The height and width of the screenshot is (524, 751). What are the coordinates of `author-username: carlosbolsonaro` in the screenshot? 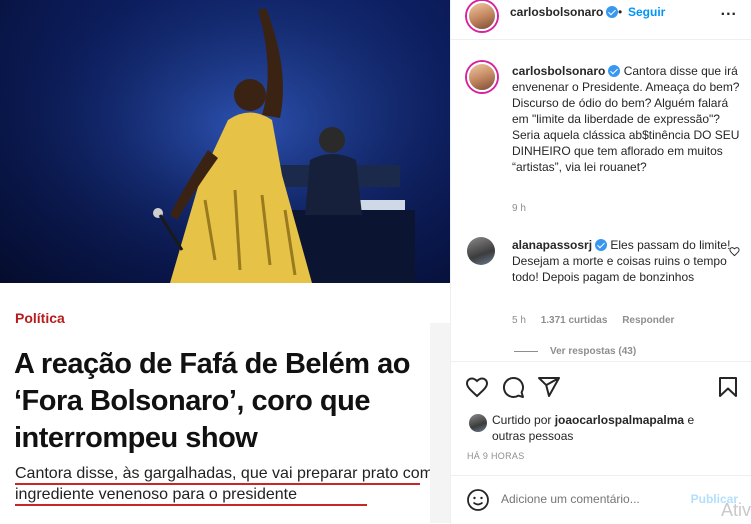 It's located at (564, 12).